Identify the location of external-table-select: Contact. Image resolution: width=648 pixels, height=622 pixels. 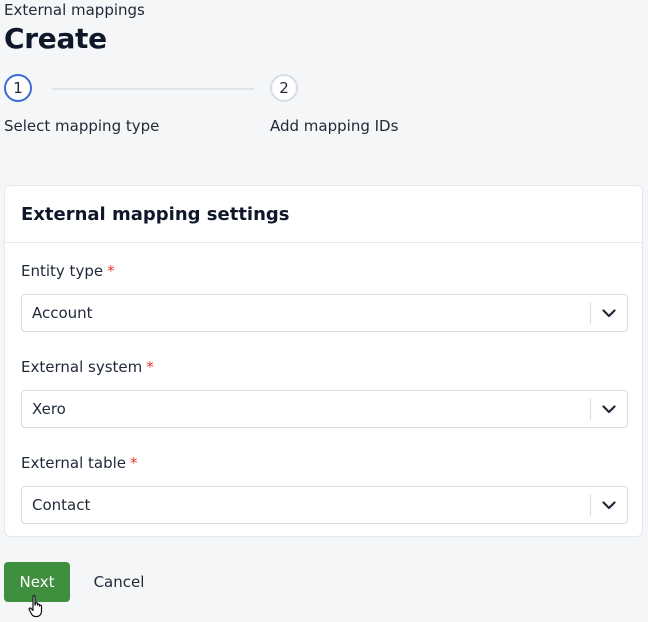
(324, 505).